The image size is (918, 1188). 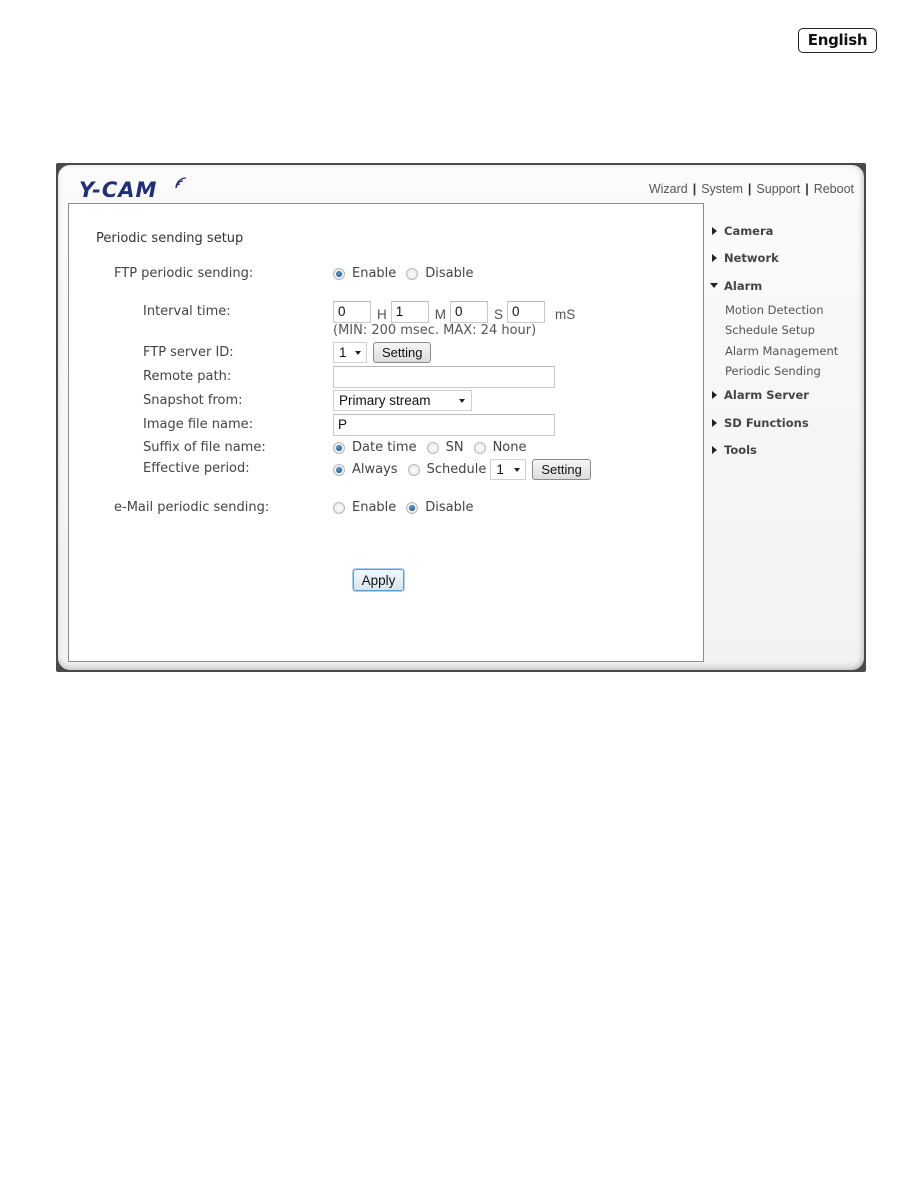 What do you see at coordinates (382, 314) in the screenshot?
I see `hours-unit: H` at bounding box center [382, 314].